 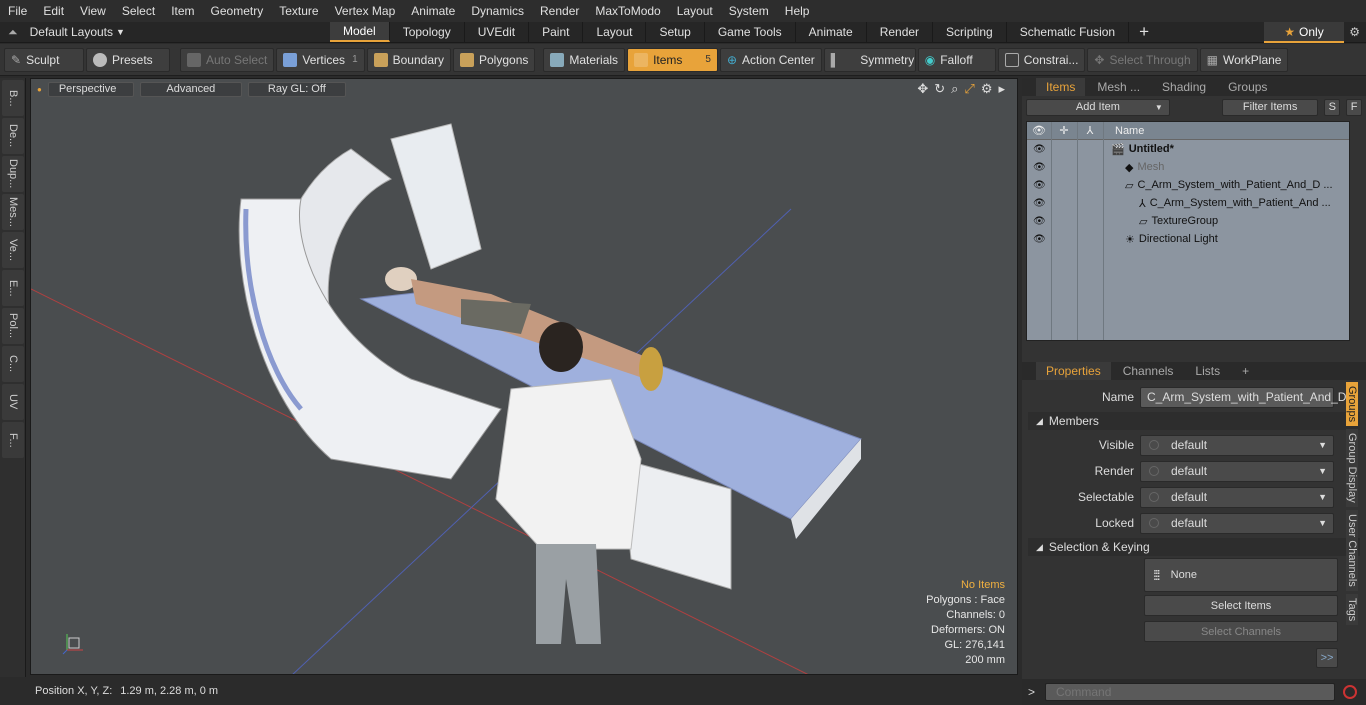 I want to click on list-item: 👁 ☀ Directional Light, so click(x=1188, y=239).